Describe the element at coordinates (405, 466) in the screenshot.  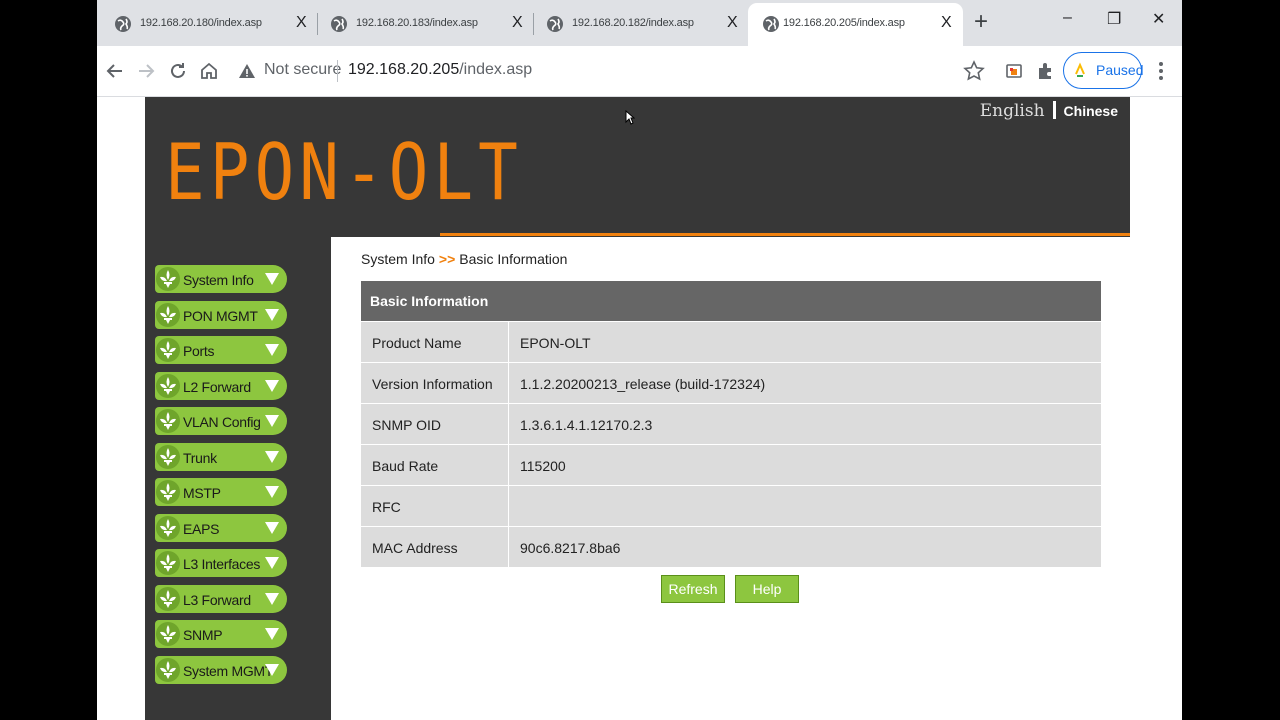
I see `row-label: Baud Rate` at that location.